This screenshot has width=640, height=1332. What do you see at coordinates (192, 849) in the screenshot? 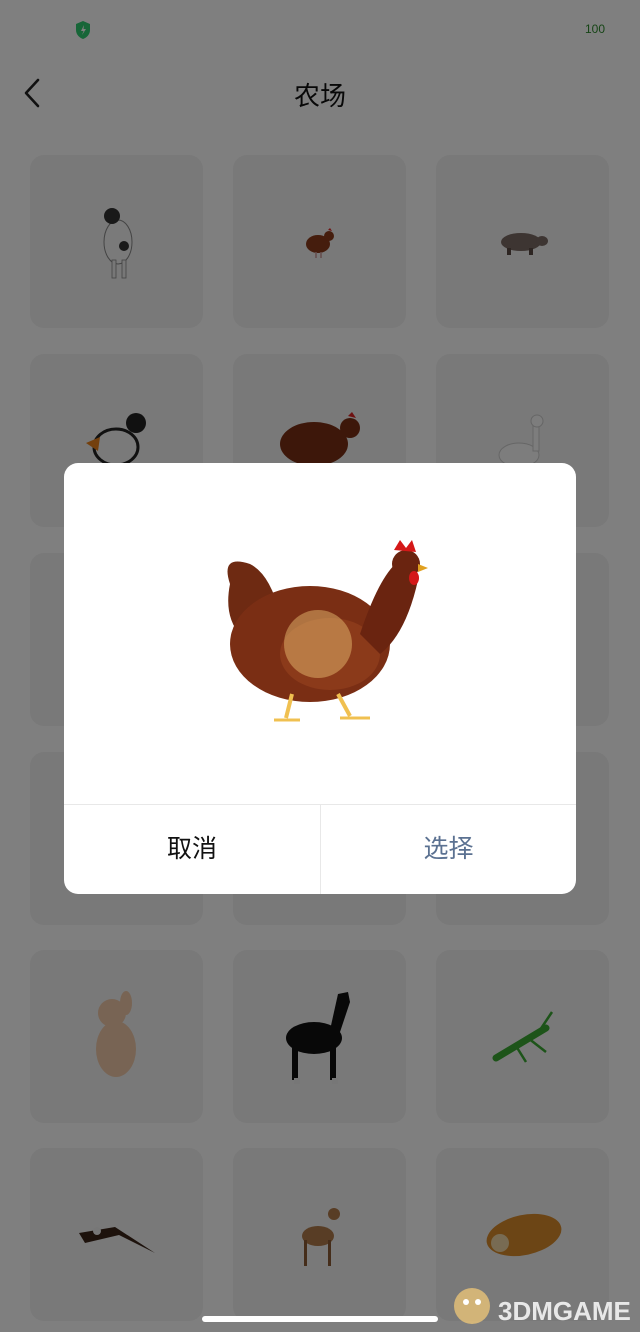
I see `cancel-button: 取消` at bounding box center [192, 849].